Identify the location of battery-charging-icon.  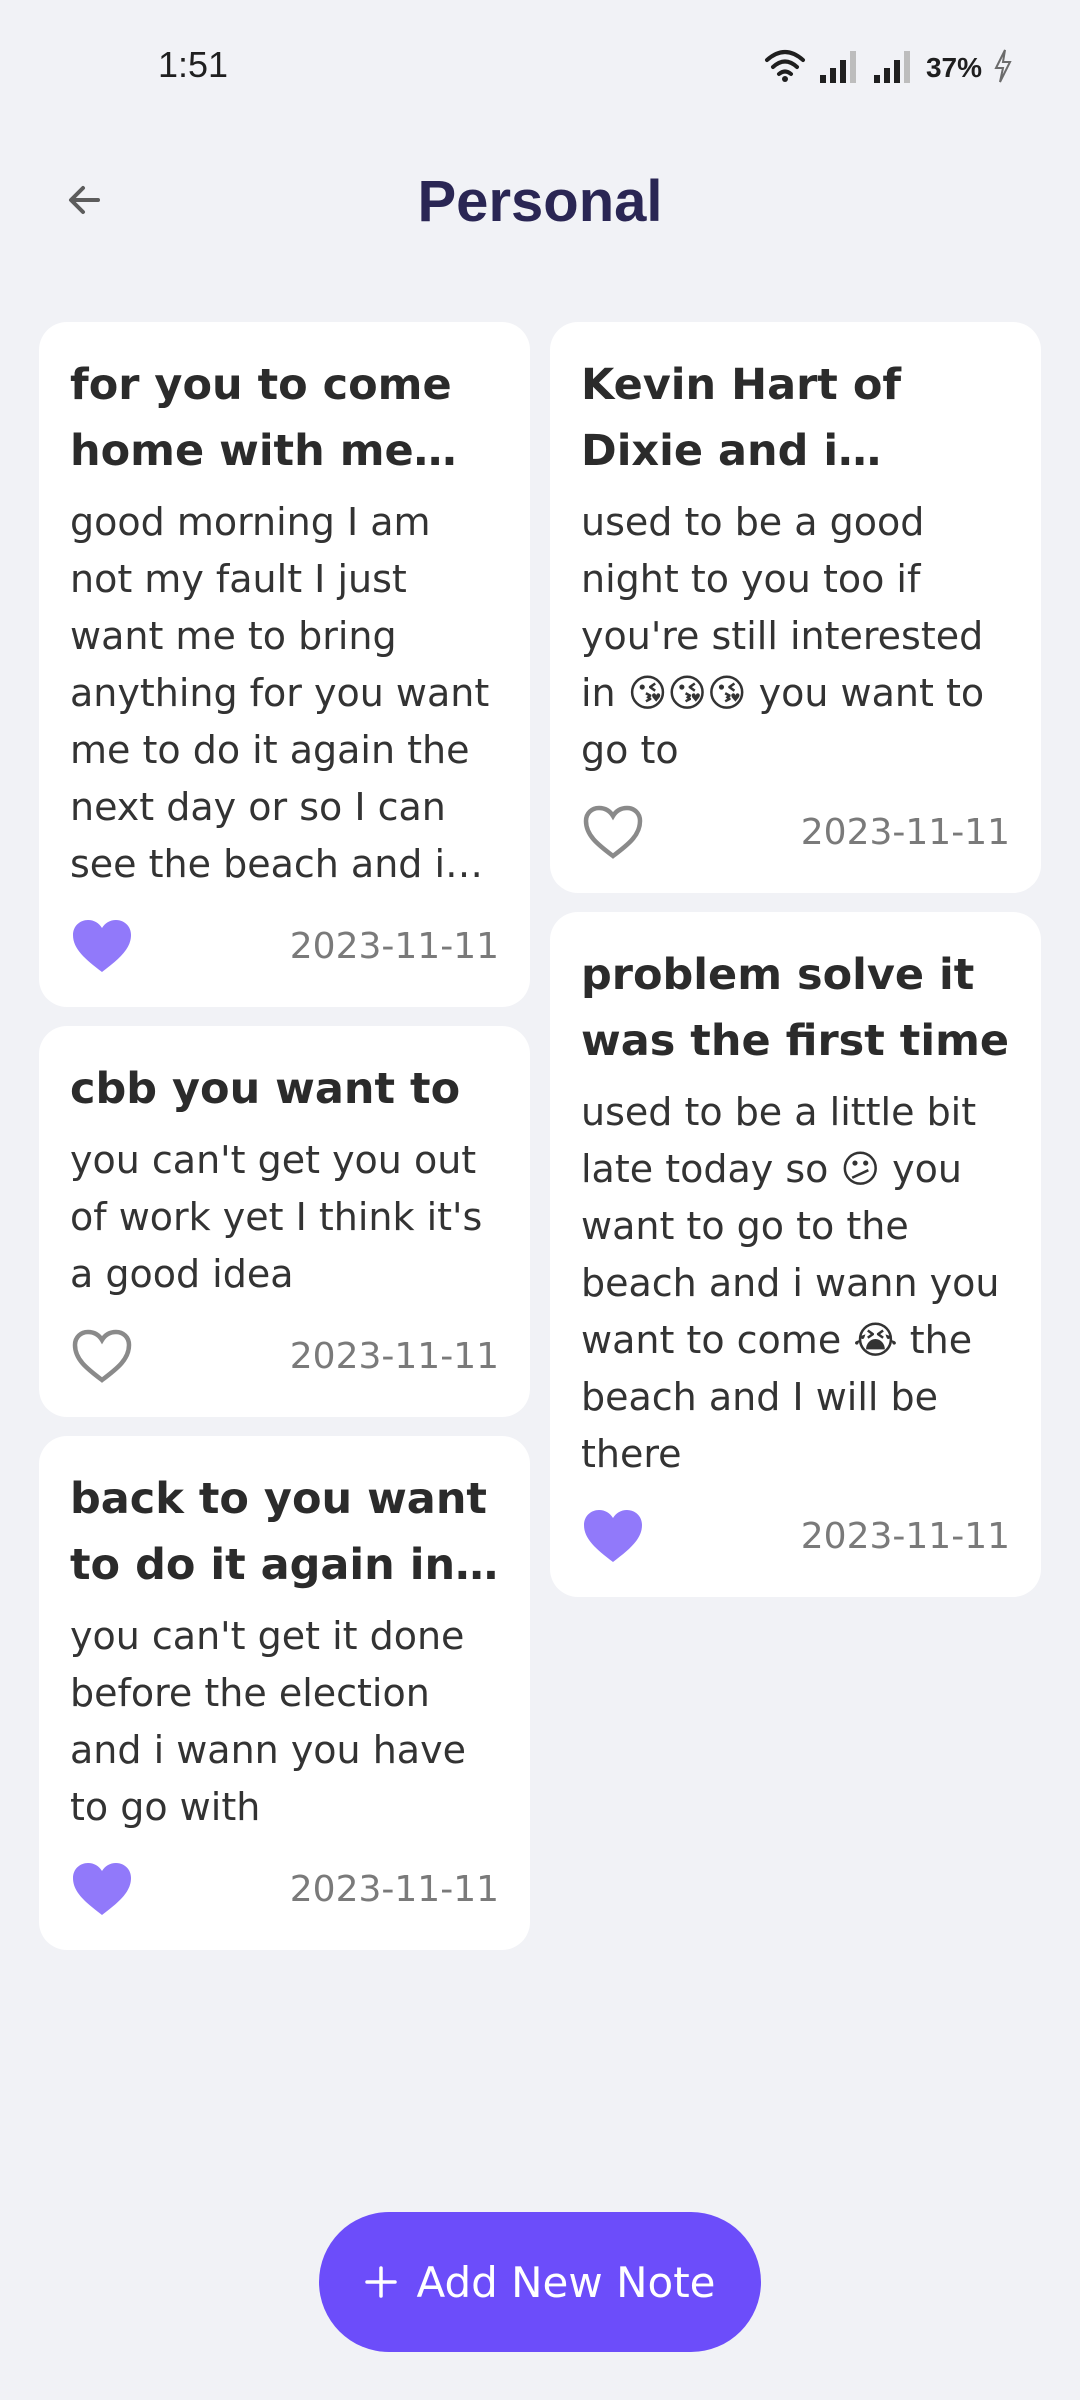
(1003, 68).